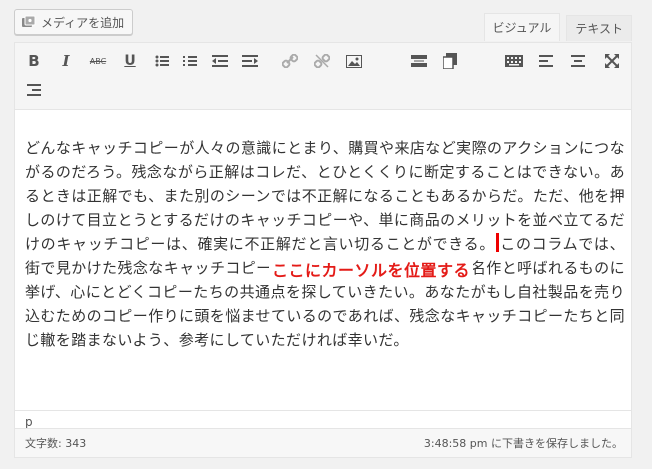 The image size is (652, 469). I want to click on numbered-list-icon, so click(190, 61).